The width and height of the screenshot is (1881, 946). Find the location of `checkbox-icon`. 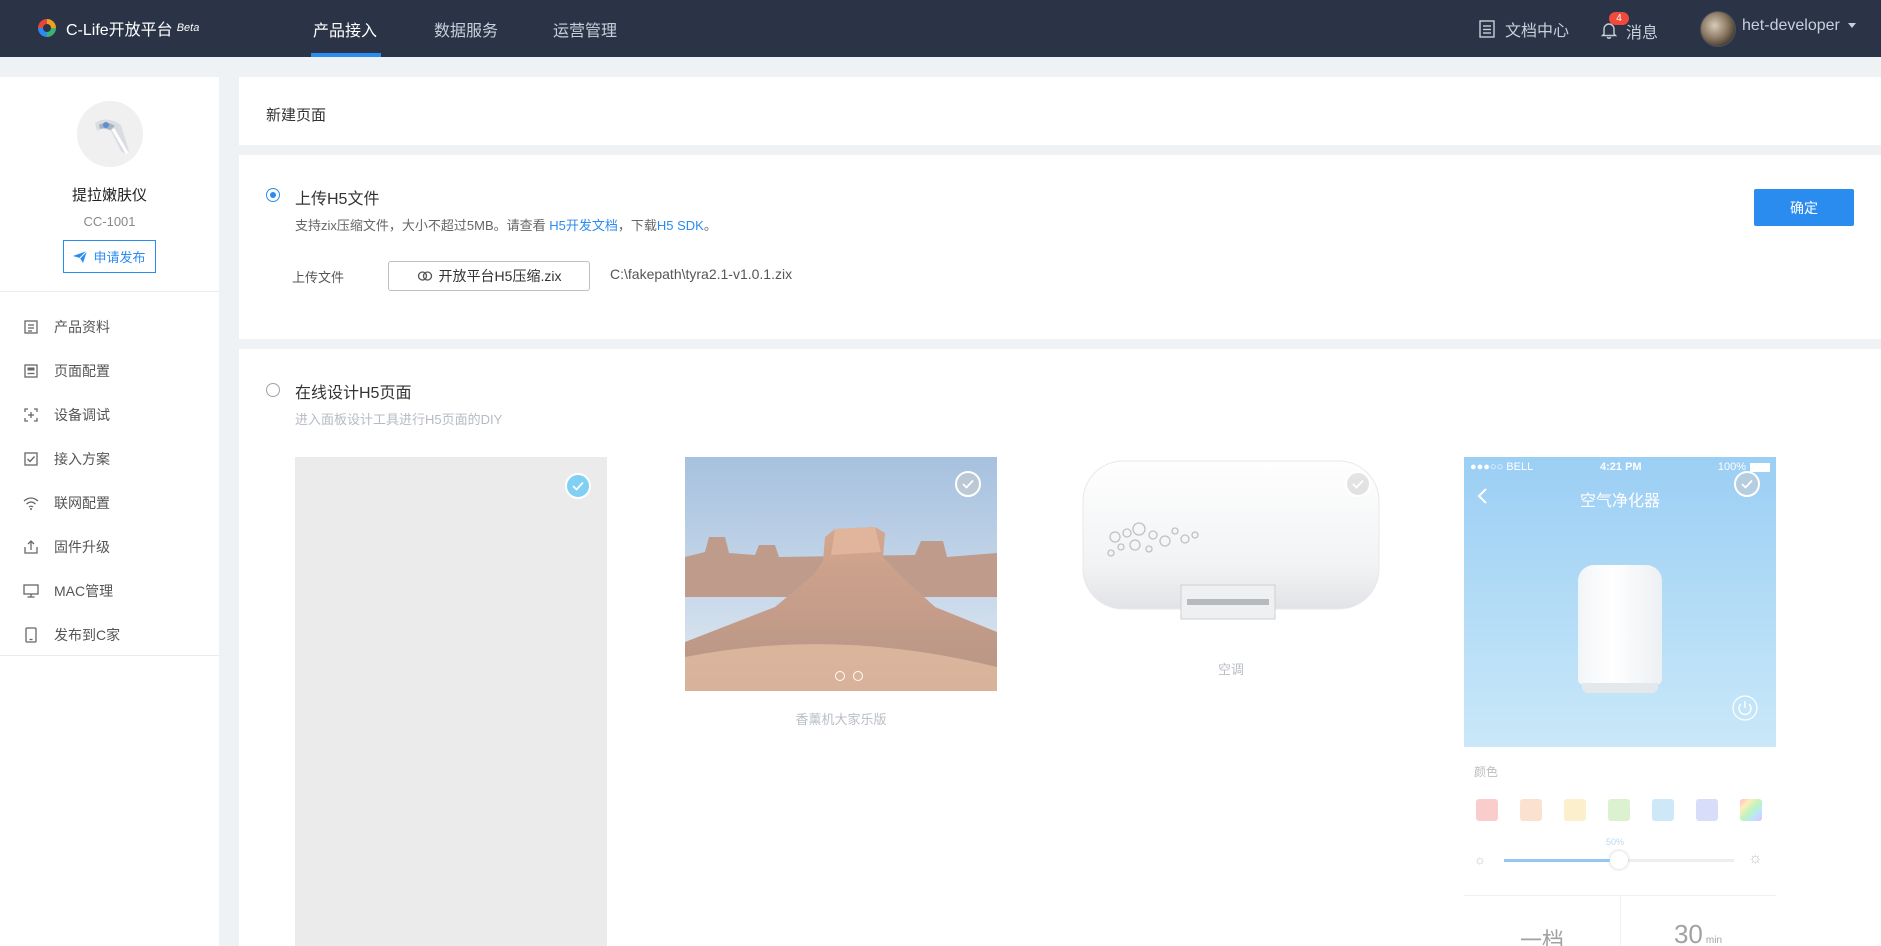

checkbox-icon is located at coordinates (31, 459).